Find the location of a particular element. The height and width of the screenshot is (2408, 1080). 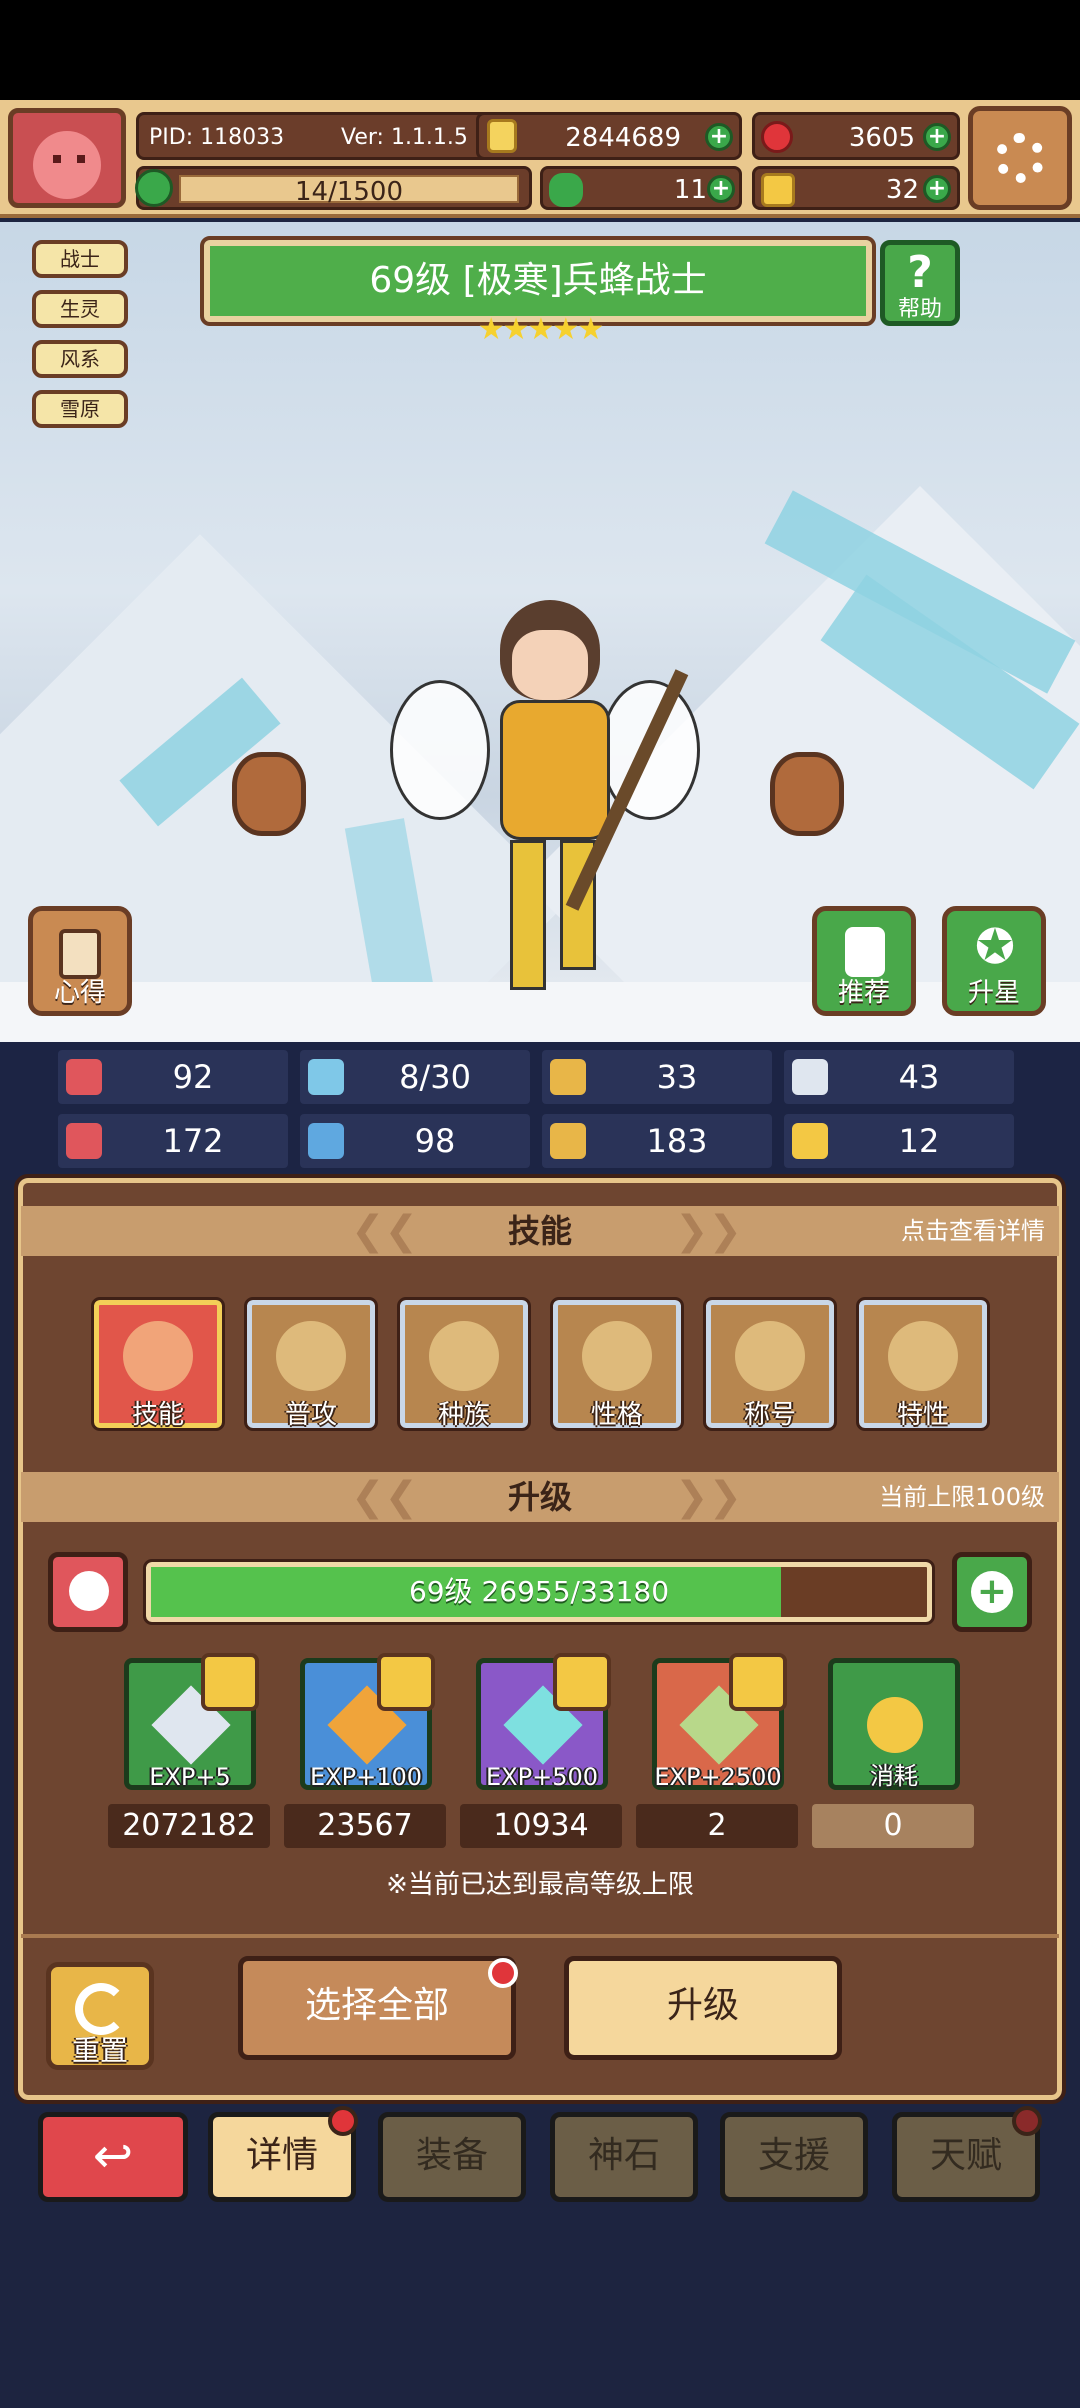

exp-item-count: 23567 is located at coordinates (365, 1826).